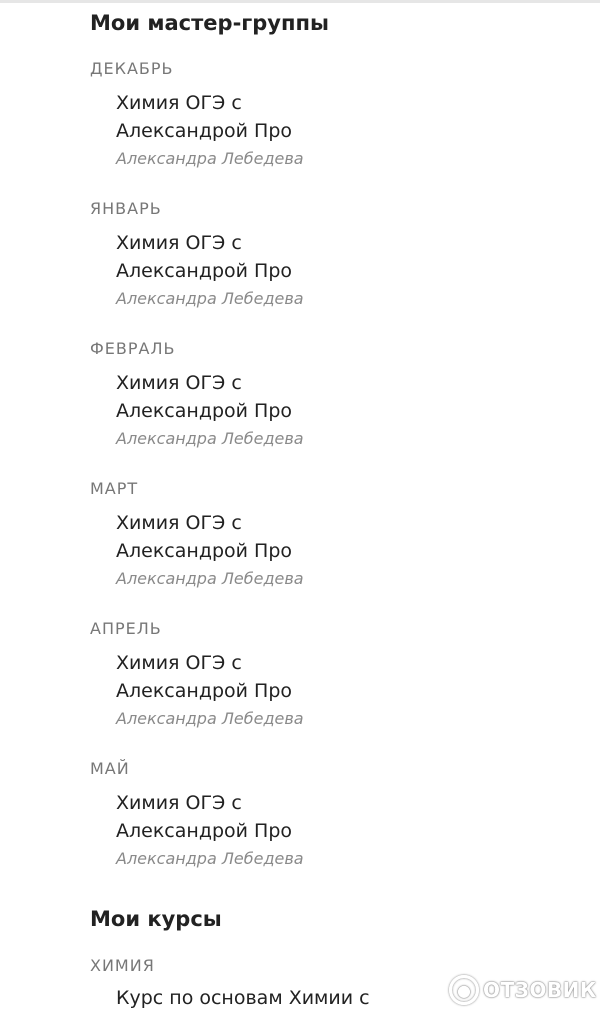 The width and height of the screenshot is (600, 1017). I want to click on watermark-text: ОТЗОВИК, so click(540, 990).